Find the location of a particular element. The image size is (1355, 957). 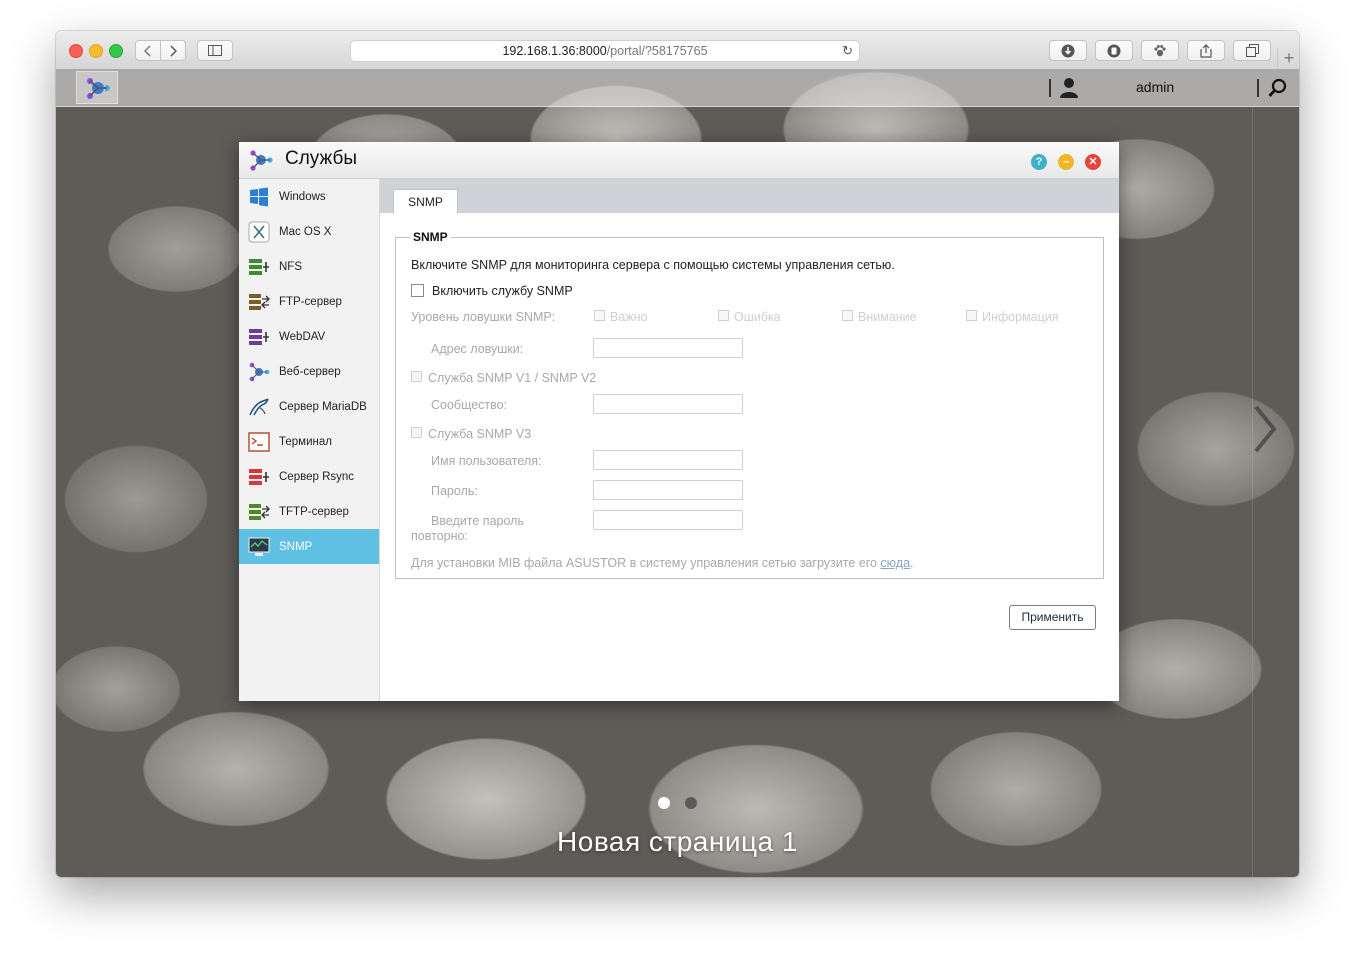

sidebar-item-snmp: SNMP is located at coordinates (309, 546).